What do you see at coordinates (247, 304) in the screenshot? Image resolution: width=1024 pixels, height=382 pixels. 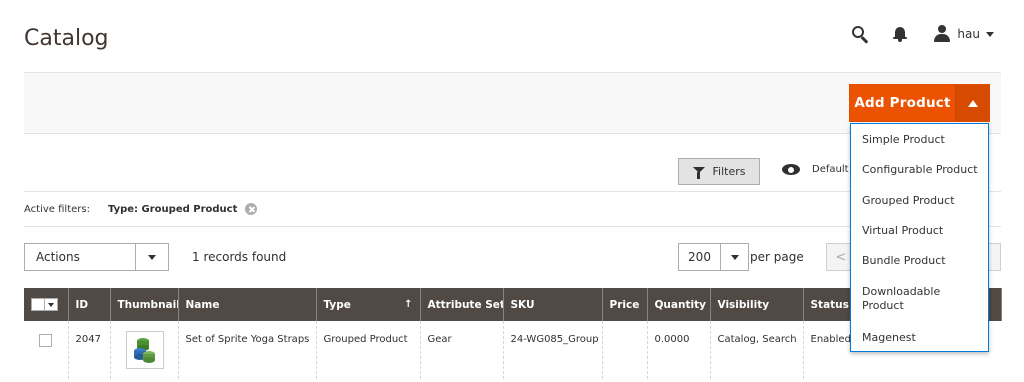 I see `column-header-name: Name` at bounding box center [247, 304].